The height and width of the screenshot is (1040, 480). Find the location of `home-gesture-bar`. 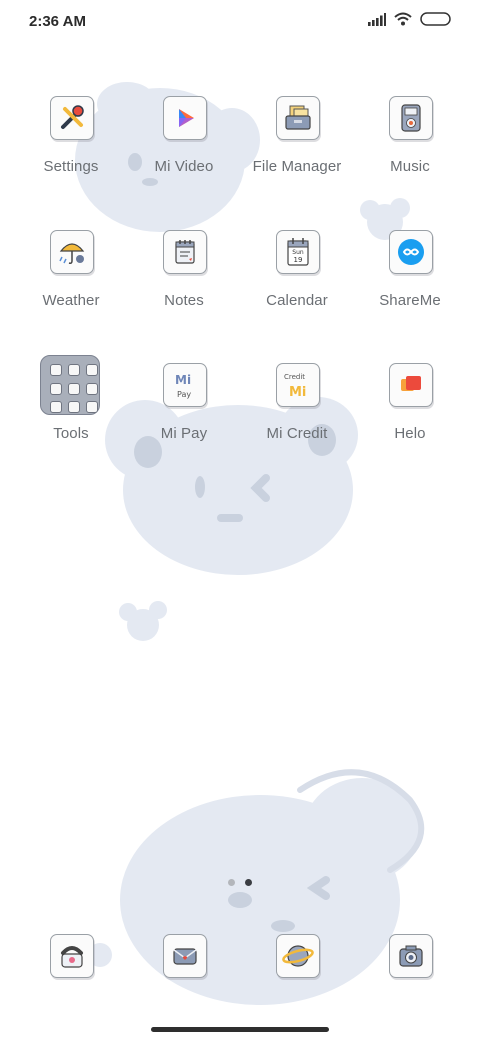

home-gesture-bar is located at coordinates (240, 1029).